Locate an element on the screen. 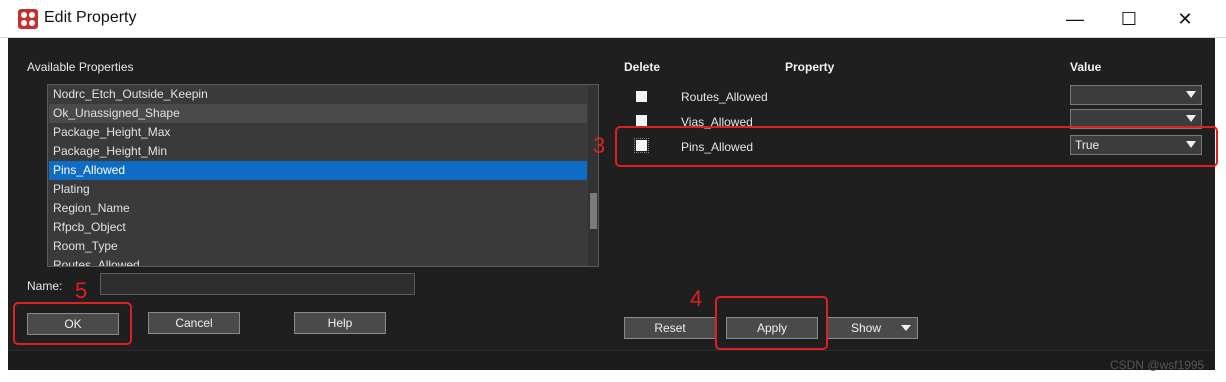 The width and height of the screenshot is (1226, 382). watermark: CSDN @wsf1995 is located at coordinates (1157, 365).